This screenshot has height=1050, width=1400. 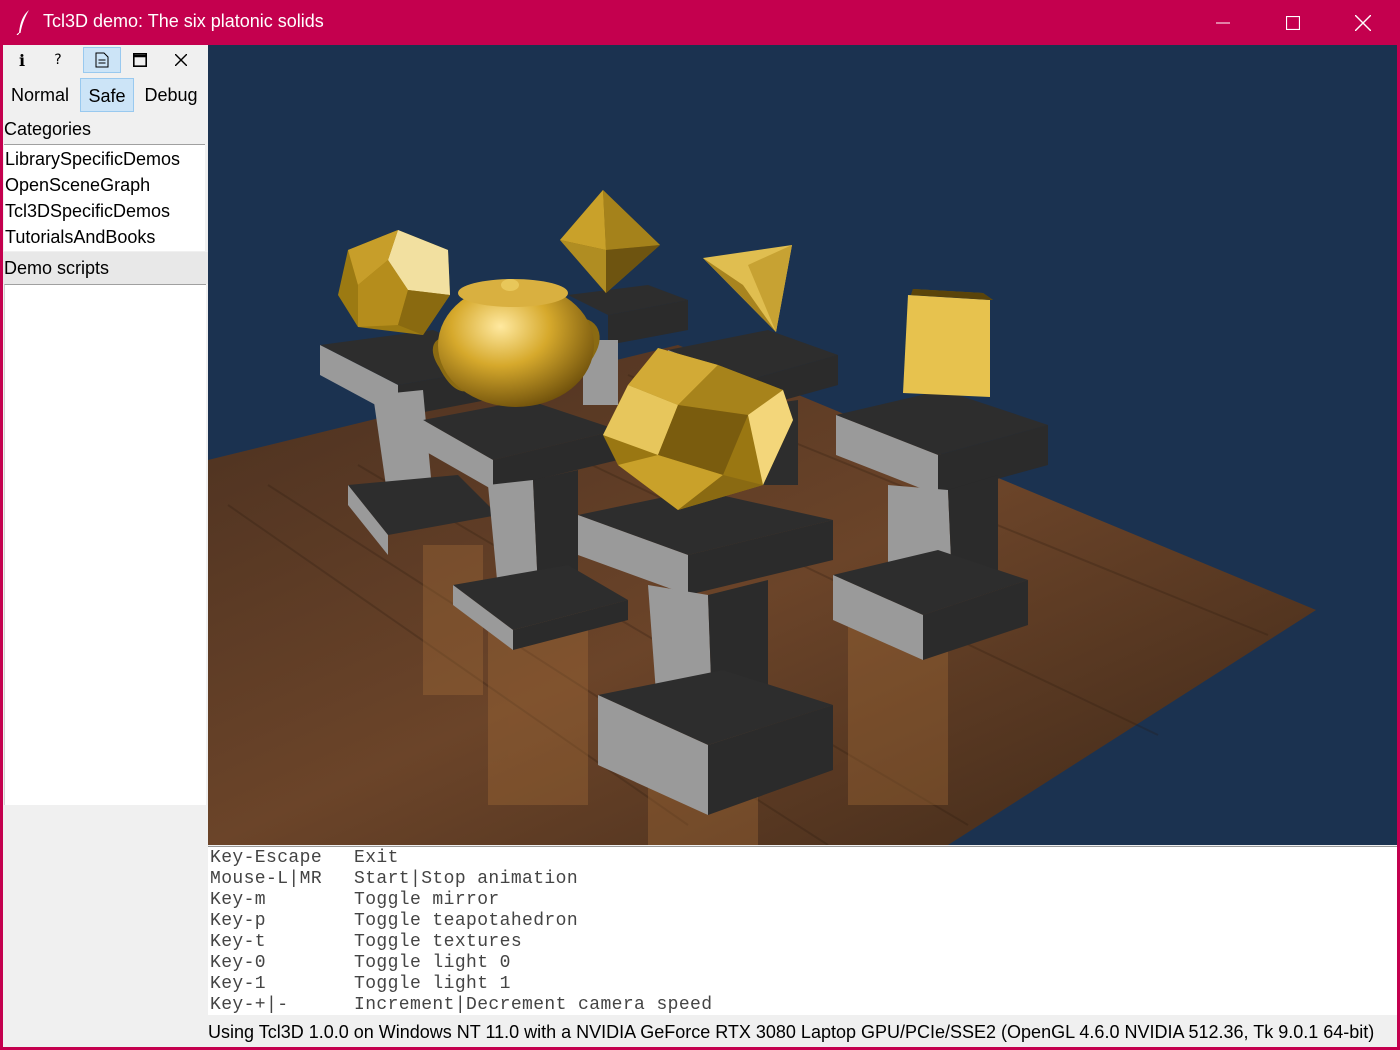 I want to click on help-desc: Toggle light 0, so click(x=432, y=963).